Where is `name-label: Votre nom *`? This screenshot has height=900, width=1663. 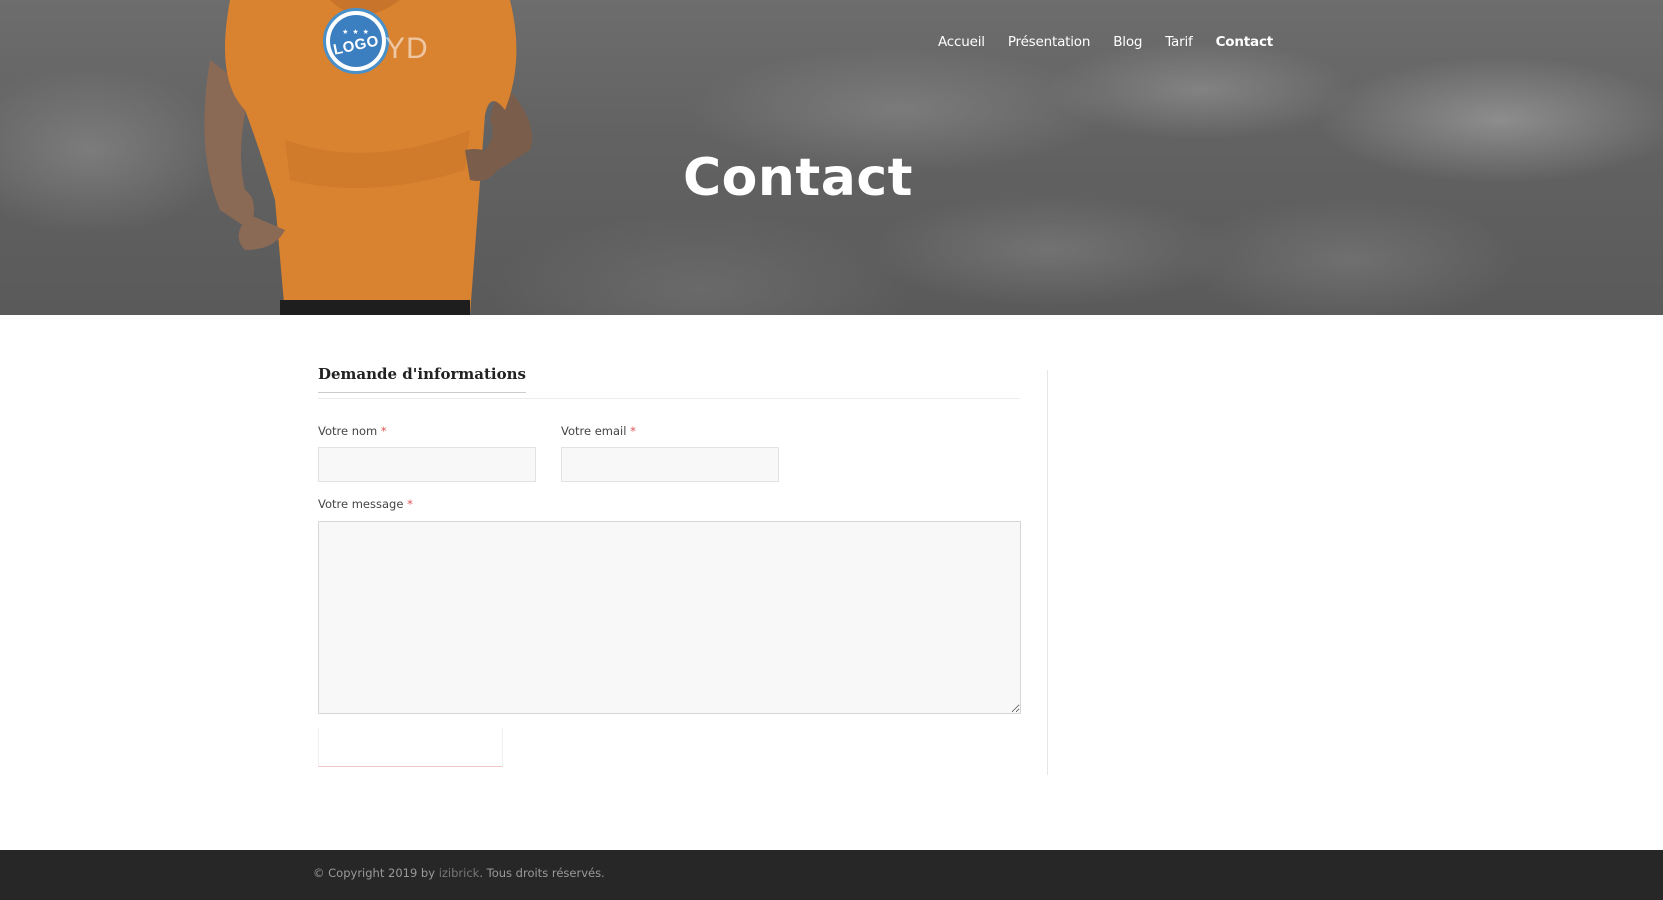 name-label: Votre nom * is located at coordinates (352, 431).